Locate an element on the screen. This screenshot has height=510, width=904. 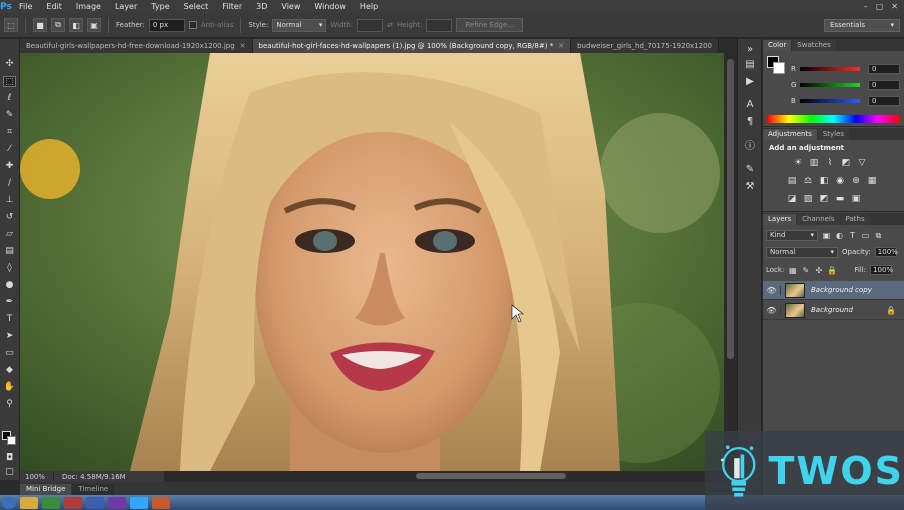
horizontal-scrollbar is located at coordinates (450, 476).